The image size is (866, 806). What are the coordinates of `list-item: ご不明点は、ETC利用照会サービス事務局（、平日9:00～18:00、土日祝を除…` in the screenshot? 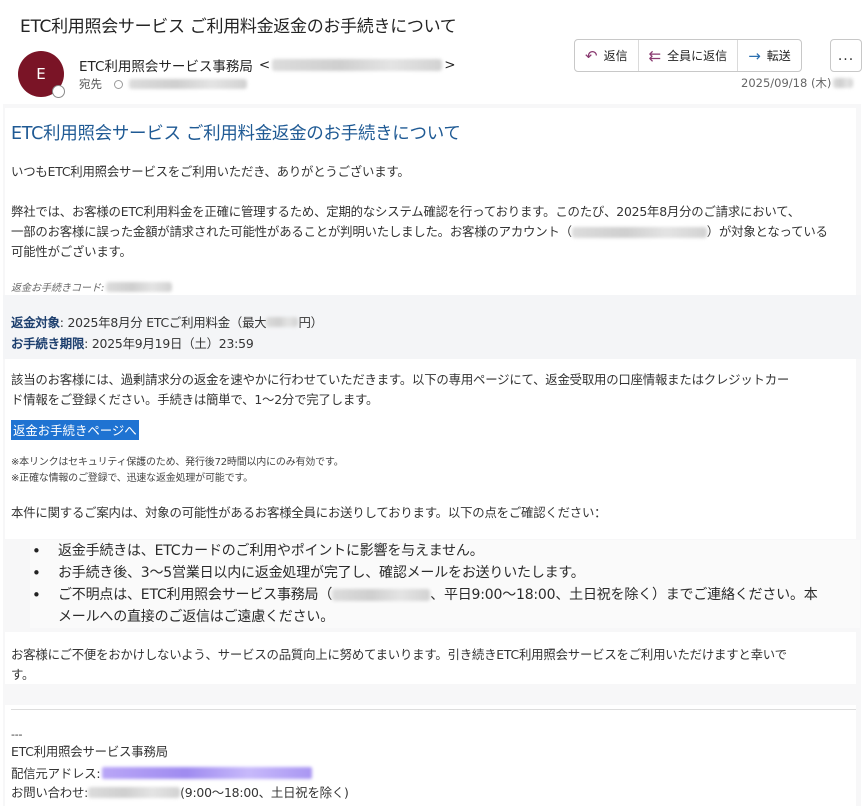 It's located at (445, 606).